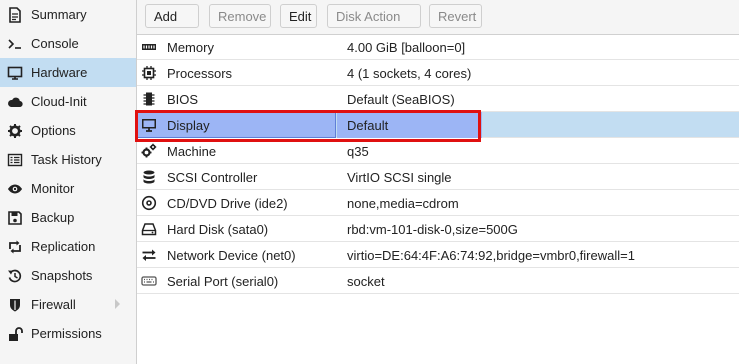  I want to click on hardware-row-value: 4.00 GiB [balloon=0], so click(406, 47).